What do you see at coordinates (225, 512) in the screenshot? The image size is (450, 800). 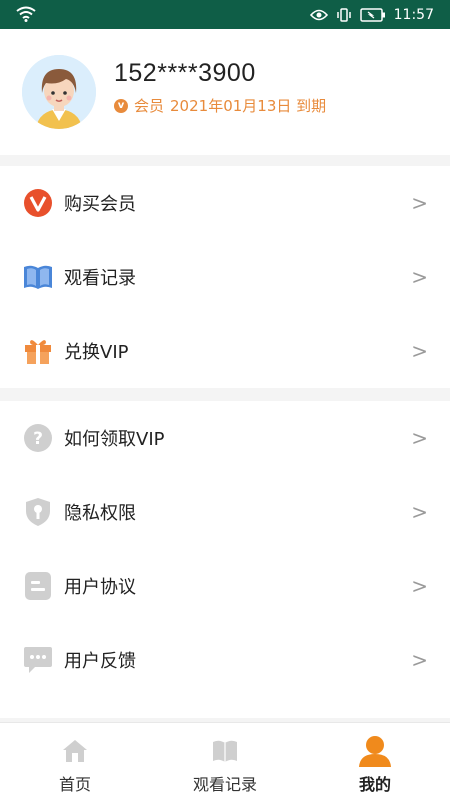 I see `menu-item-privacy-permissions: 隐私权限 >` at bounding box center [225, 512].